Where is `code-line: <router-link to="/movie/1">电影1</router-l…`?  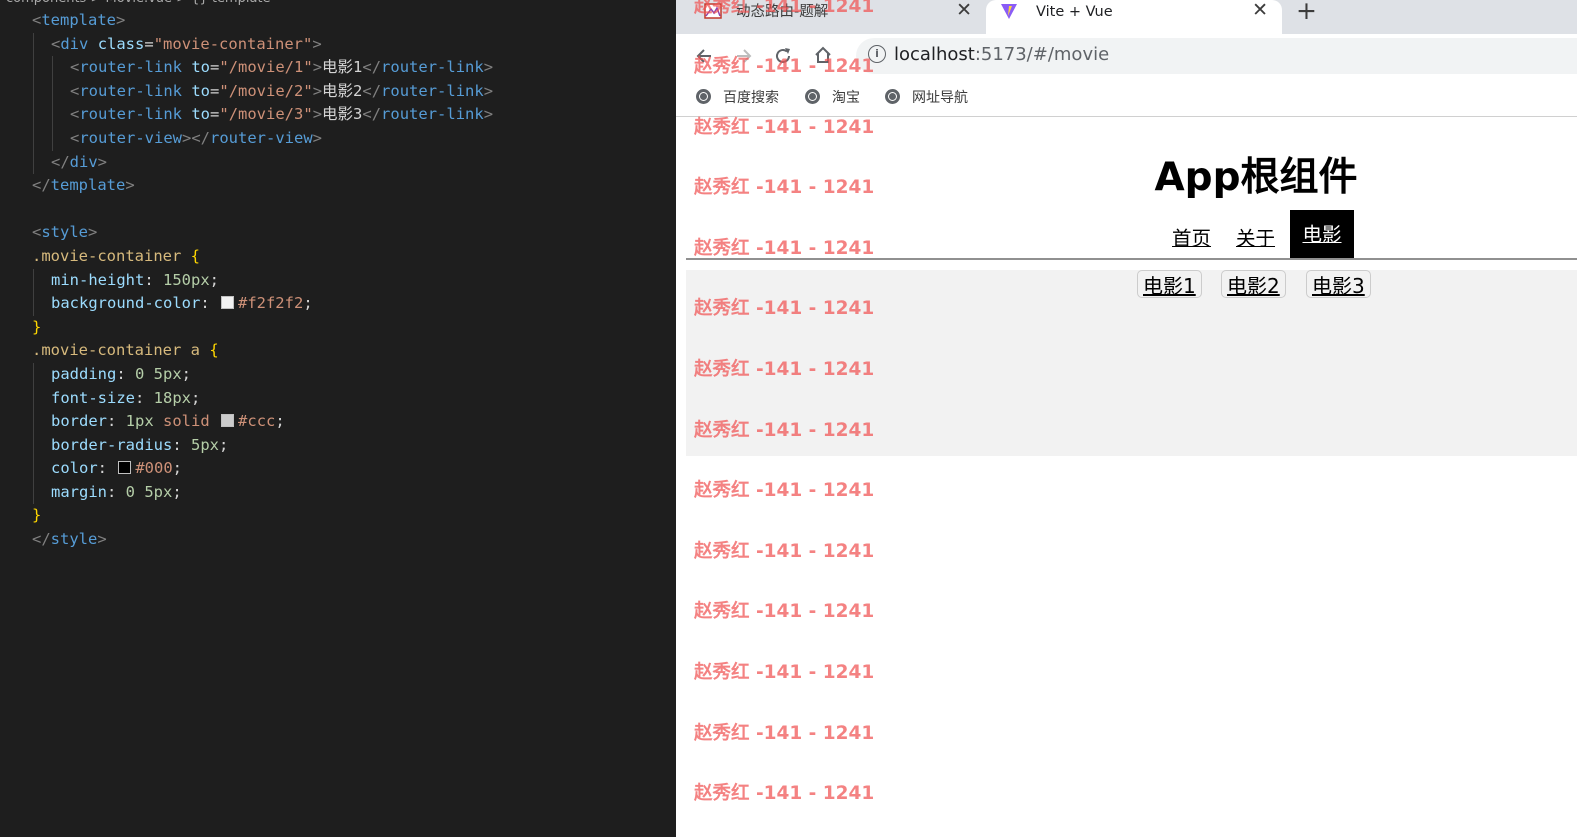
code-line: <router-link to="/movie/1">电影1</router-l… is located at coordinates (338, 68).